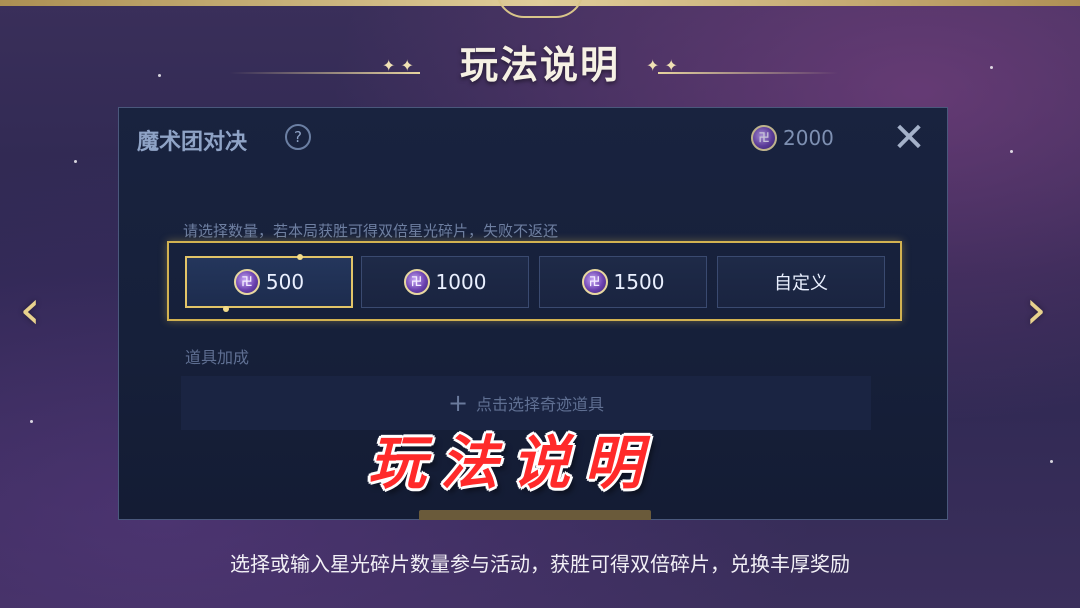 This screenshot has width=1080, height=608. Describe the element at coordinates (371, 231) in the screenshot. I see `selection-hint: 请选择数量，若本局获胜可得双倍星光碎片，失败不返还` at that location.